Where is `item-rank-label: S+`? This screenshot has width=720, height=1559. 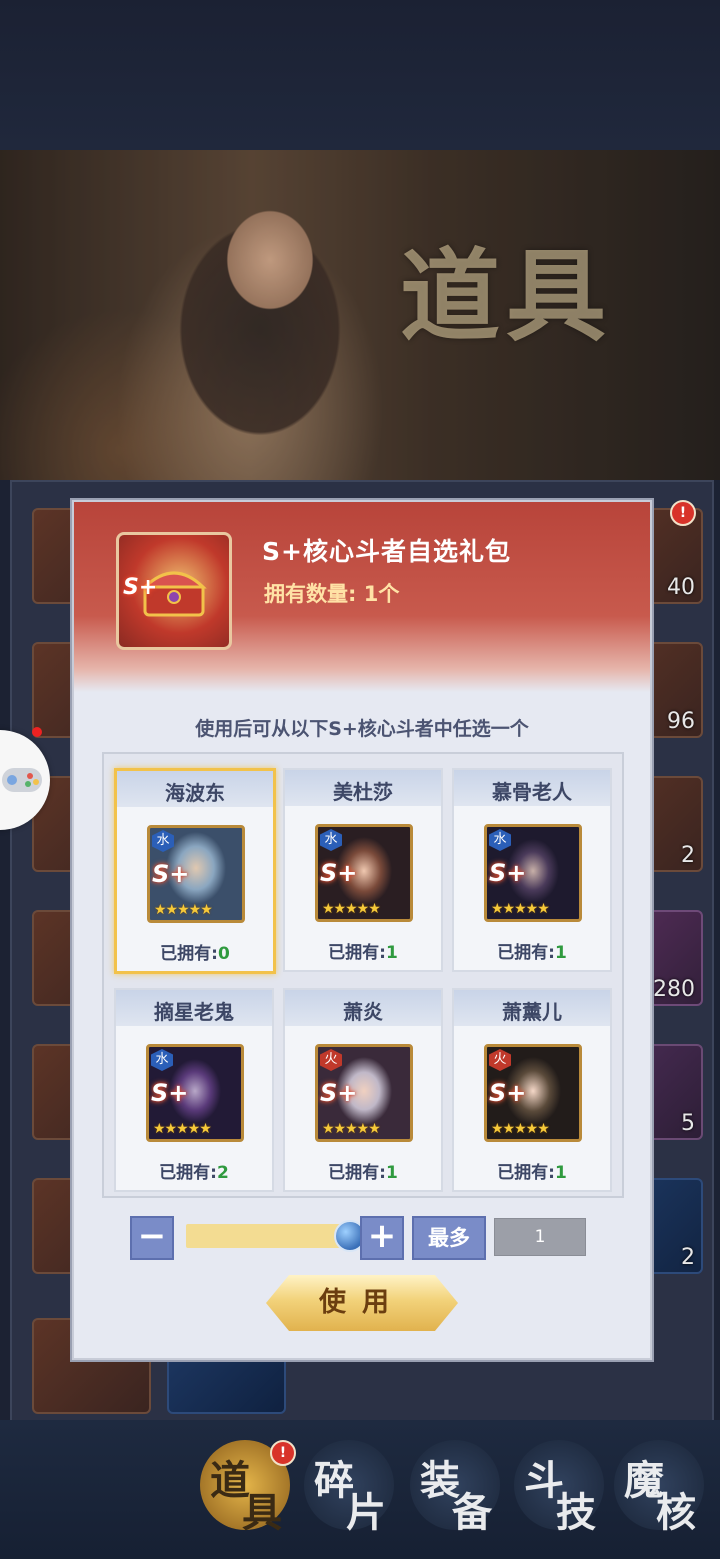 item-rank-label: S+ is located at coordinates (140, 587).